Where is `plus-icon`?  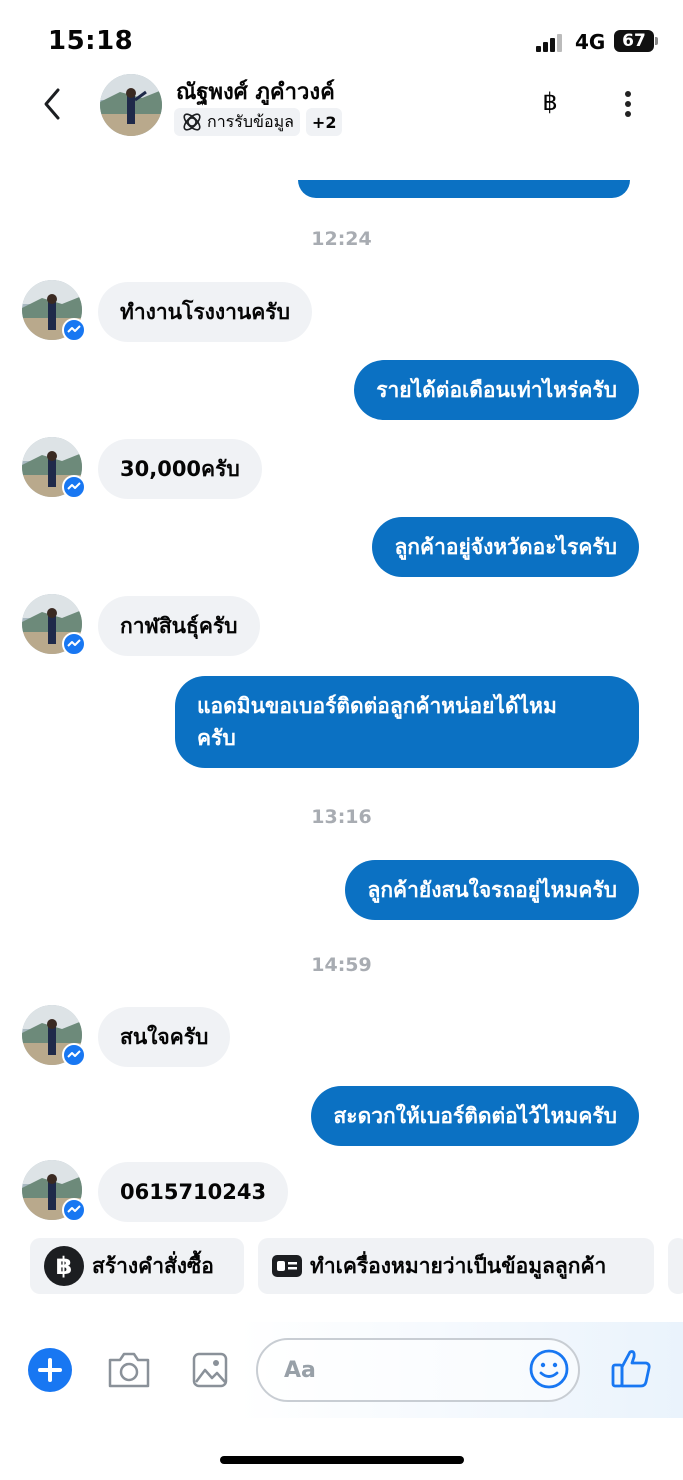 plus-icon is located at coordinates (50, 1370).